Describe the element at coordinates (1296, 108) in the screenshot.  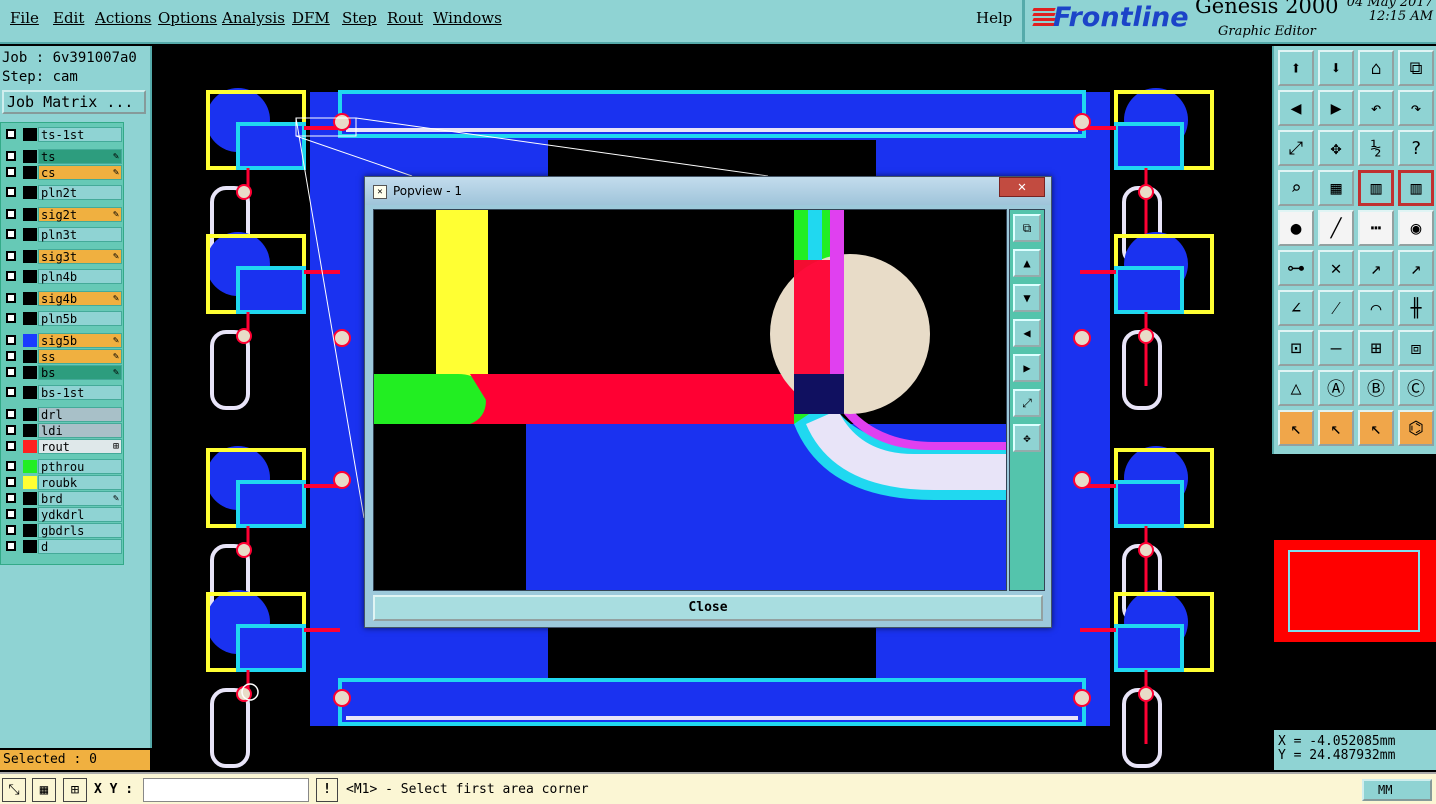
I see `pan-left-icon: ◀` at that location.